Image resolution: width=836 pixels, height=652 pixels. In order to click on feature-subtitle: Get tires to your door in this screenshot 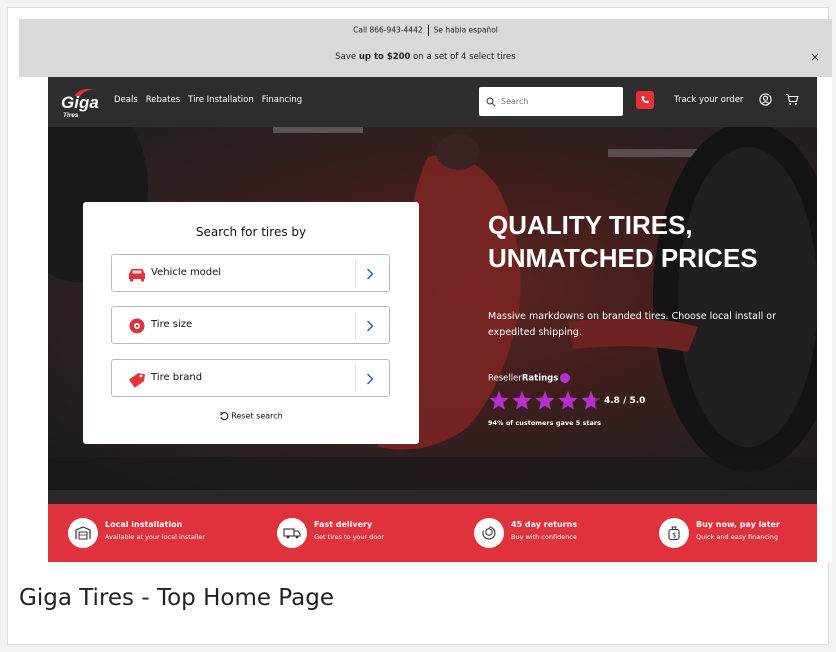, I will do `click(349, 537)`.